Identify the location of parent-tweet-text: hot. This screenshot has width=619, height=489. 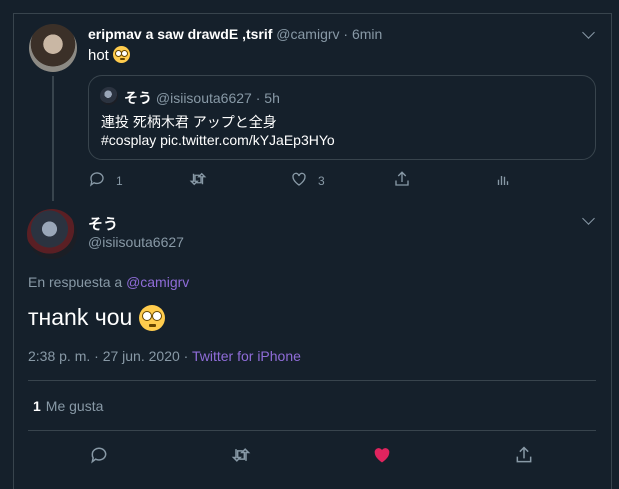
(109, 55).